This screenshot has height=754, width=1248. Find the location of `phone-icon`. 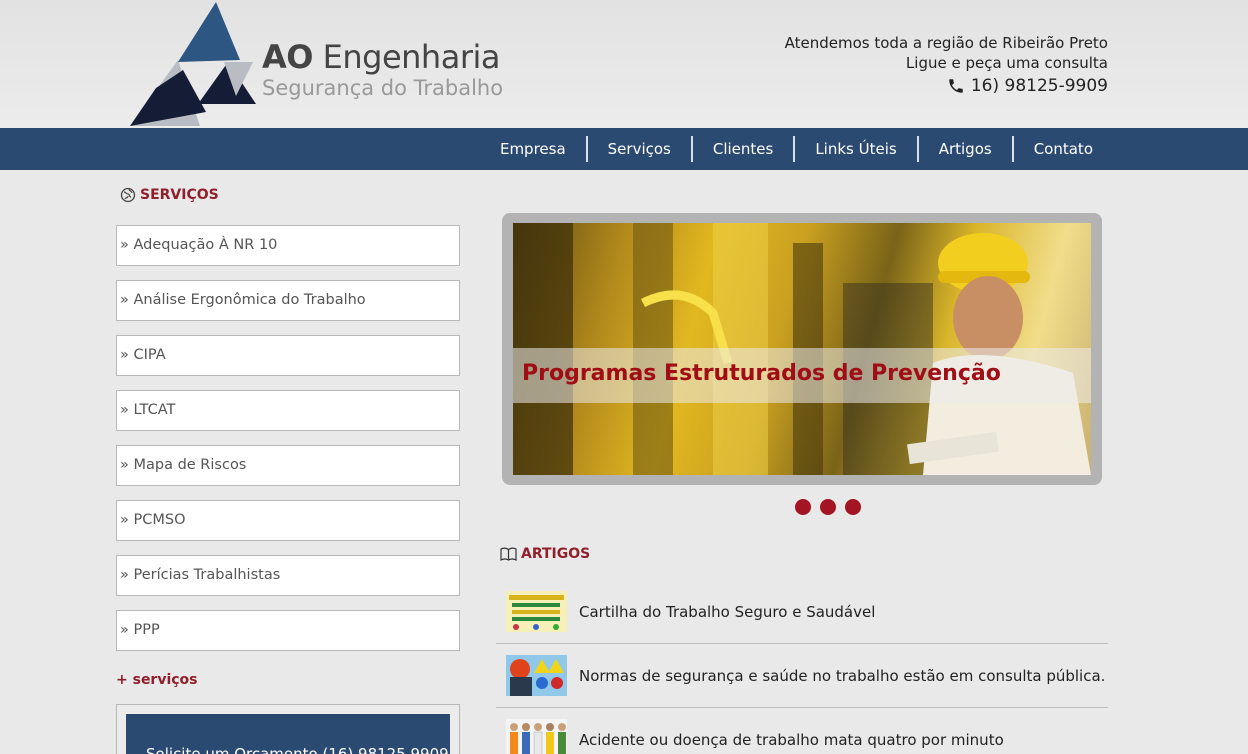

phone-icon is located at coordinates (956, 86).